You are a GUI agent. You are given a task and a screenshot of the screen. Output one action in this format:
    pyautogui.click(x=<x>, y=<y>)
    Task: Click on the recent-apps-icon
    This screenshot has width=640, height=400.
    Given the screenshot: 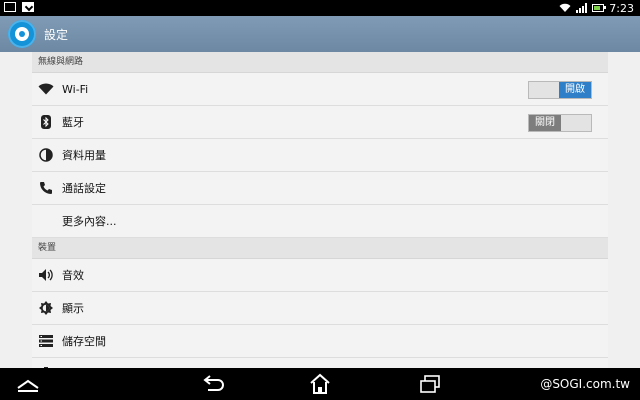 What is the action you would take?
    pyautogui.click(x=430, y=384)
    